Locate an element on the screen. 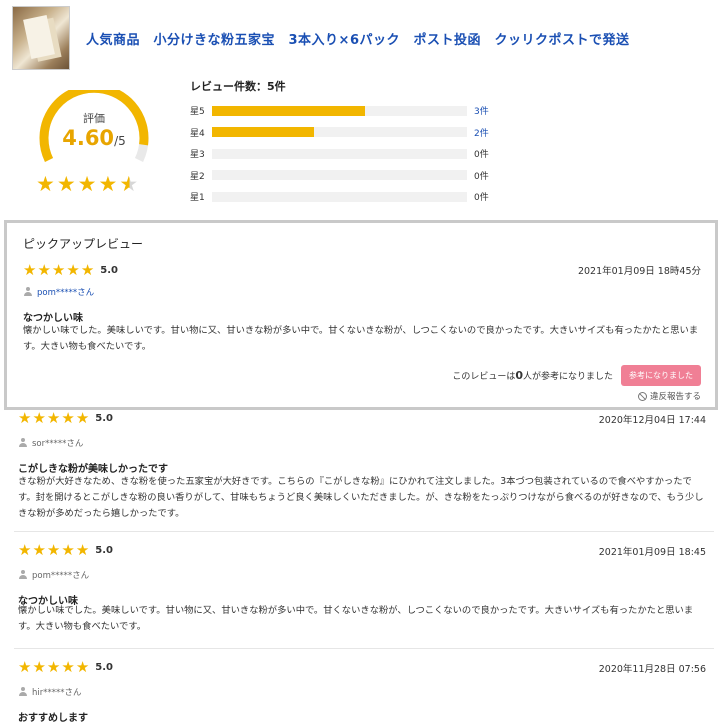  report-link: 違反報告する is located at coordinates (669, 396).